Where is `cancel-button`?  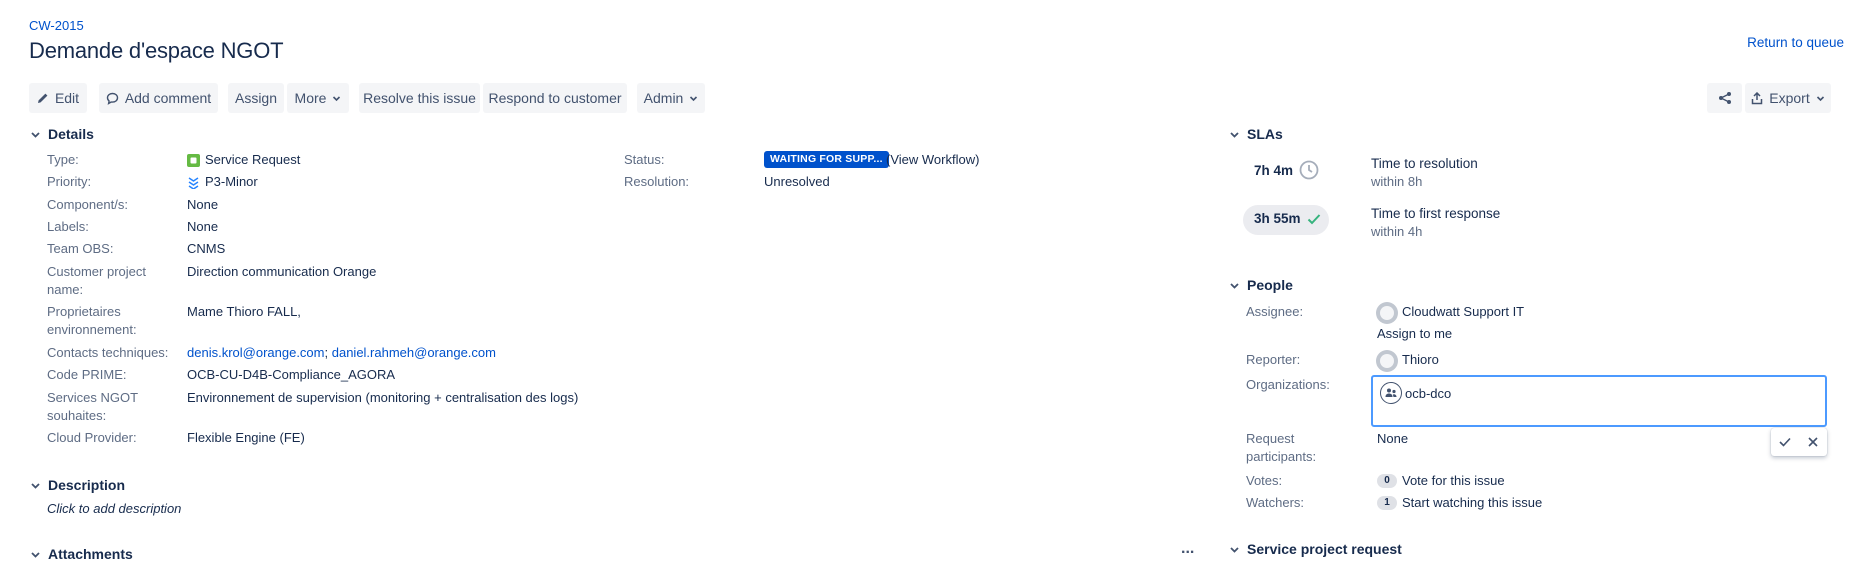 cancel-button is located at coordinates (1813, 442).